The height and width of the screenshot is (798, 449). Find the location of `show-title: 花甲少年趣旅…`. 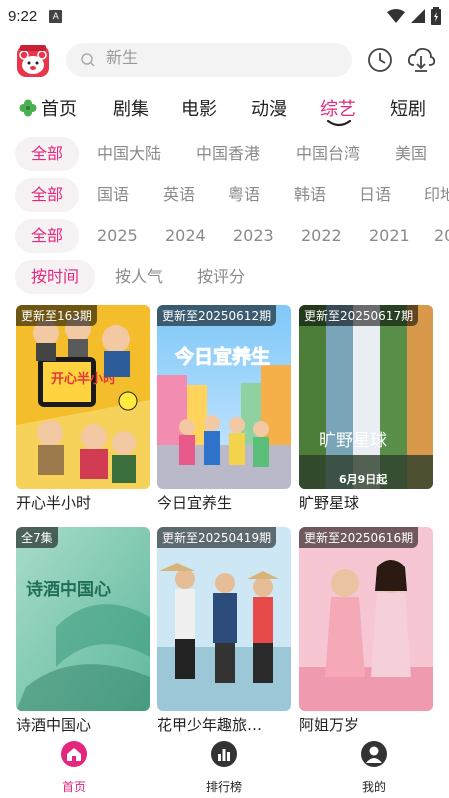

show-title: 花甲少年趣旅… is located at coordinates (210, 725).